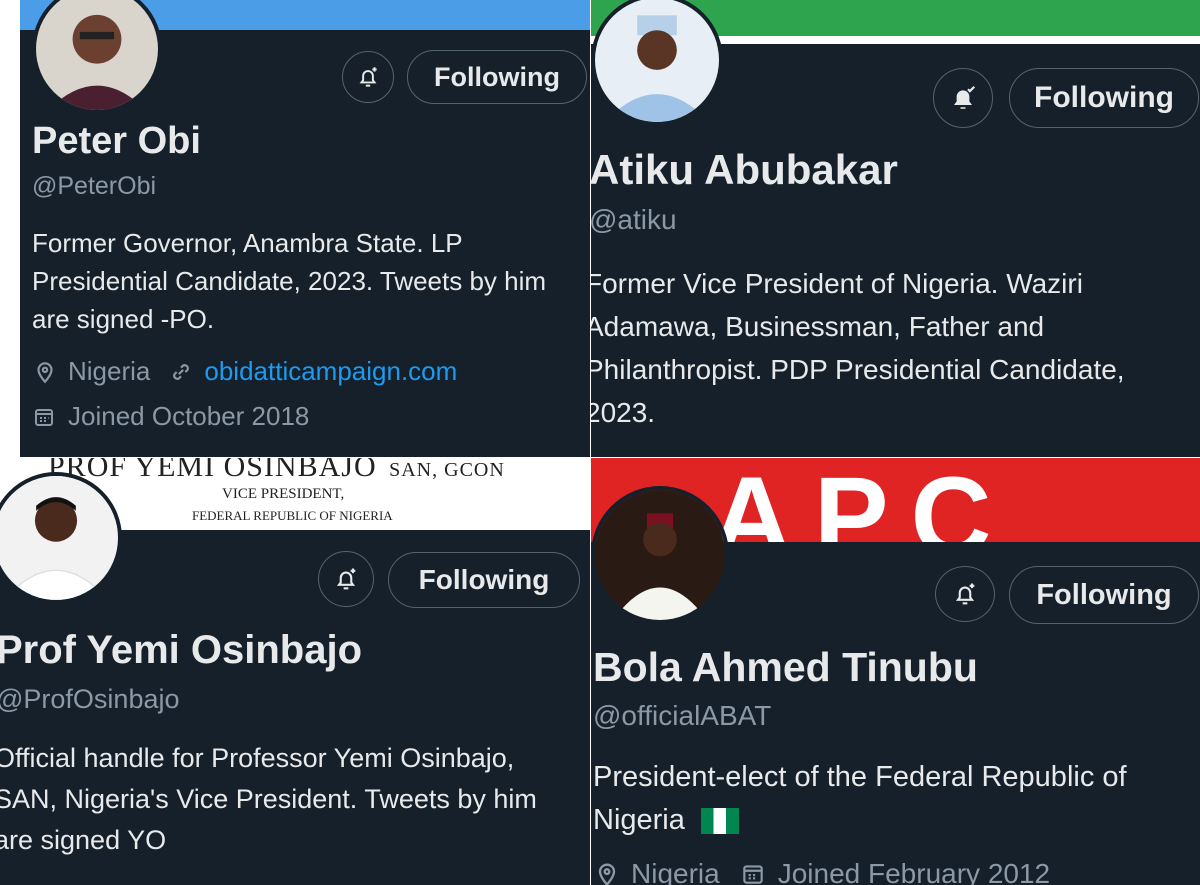  I want to click on nigeria-flag-icon, so click(719, 821).